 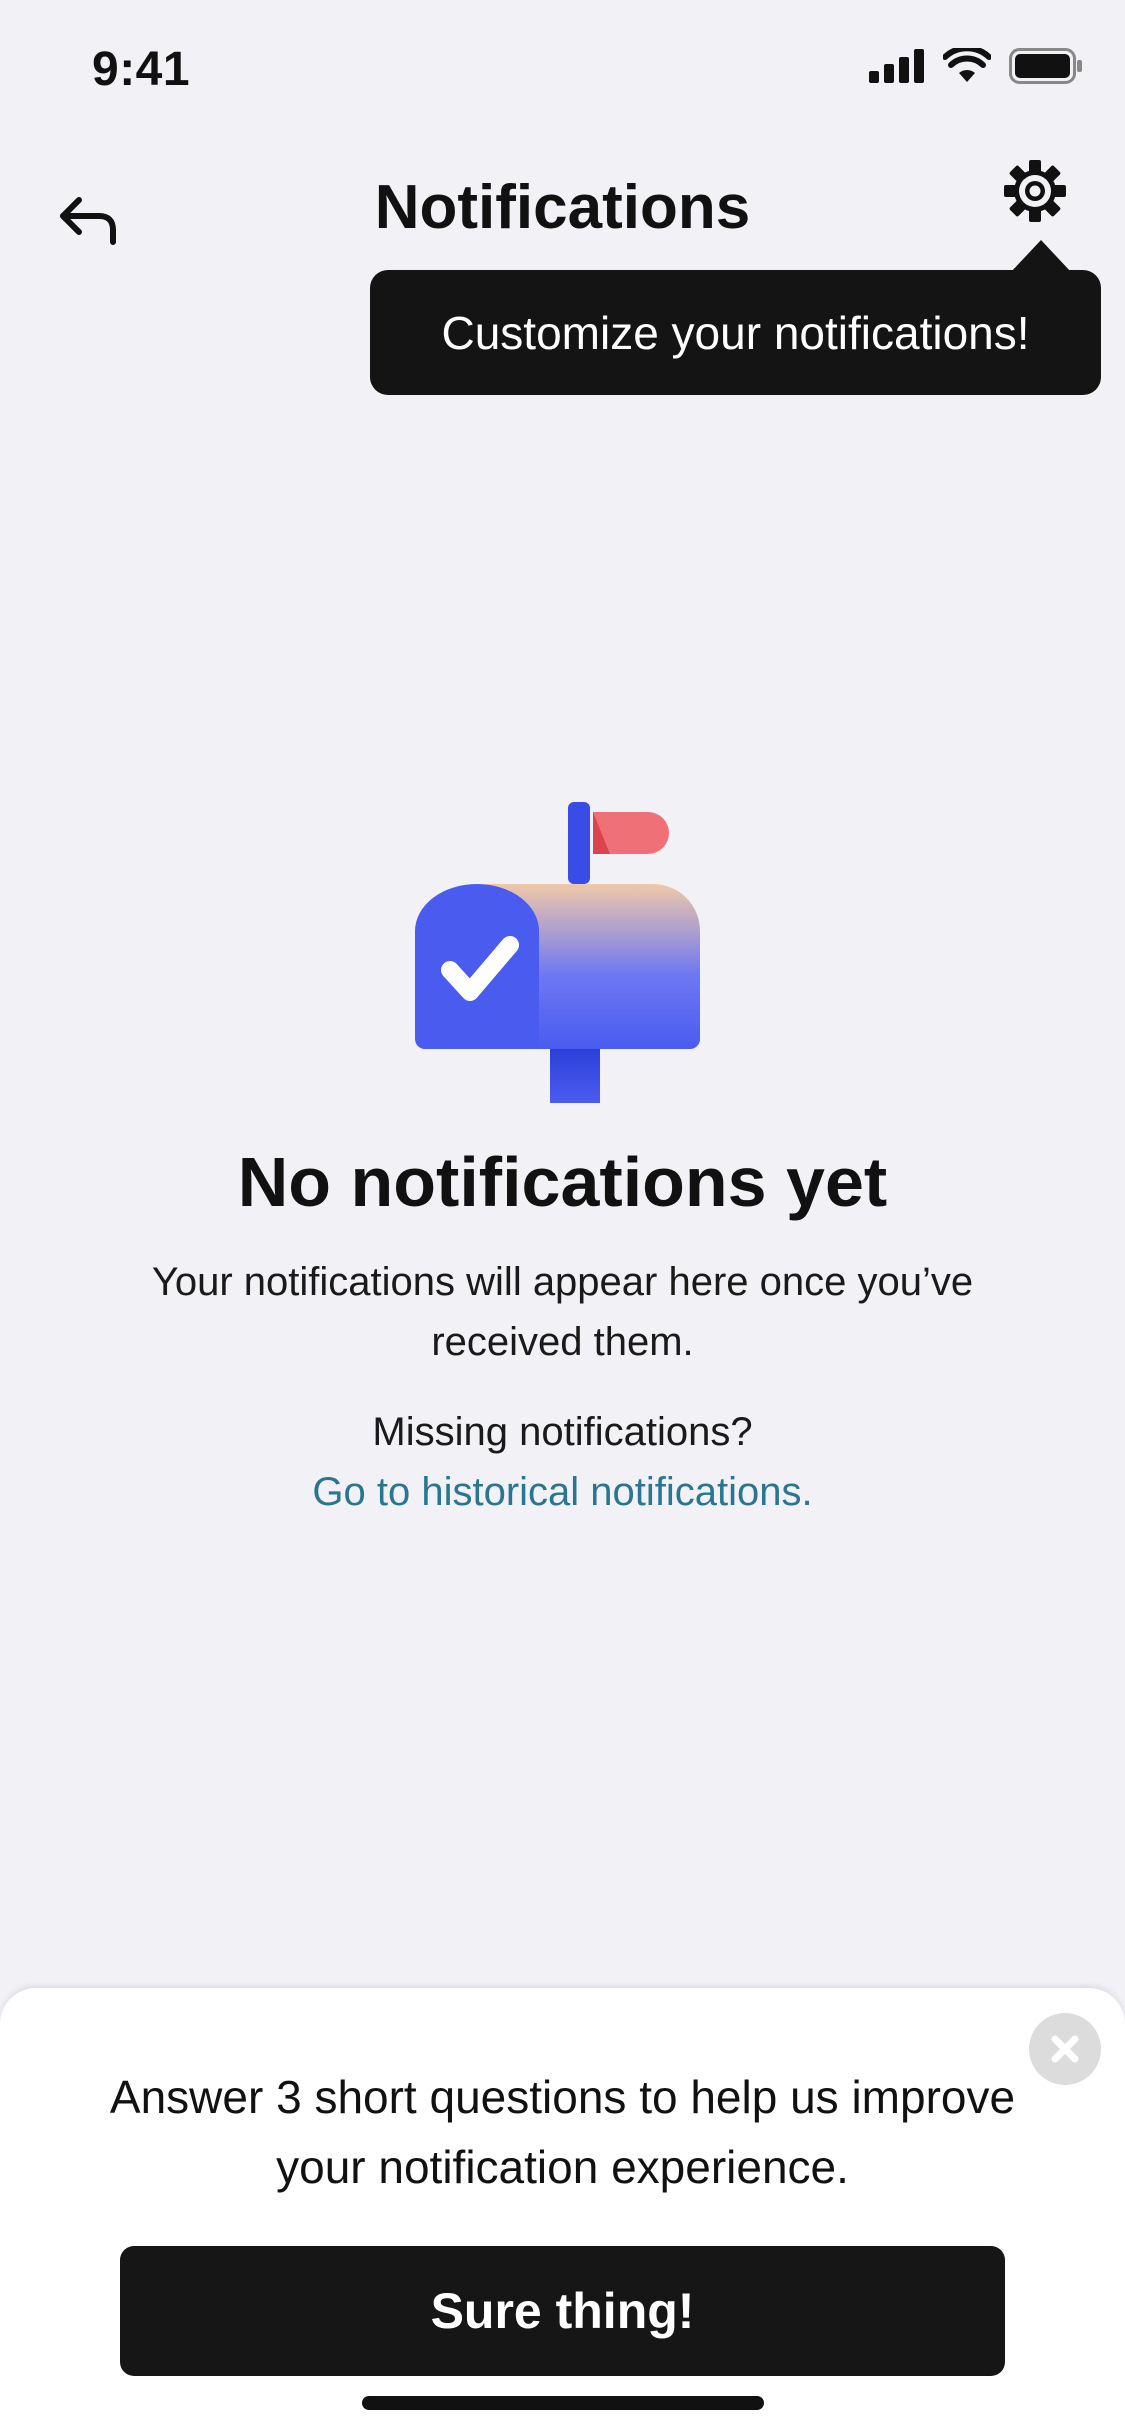 I want to click on missing-notifications-label: Missing notifications?, so click(x=562, y=1432).